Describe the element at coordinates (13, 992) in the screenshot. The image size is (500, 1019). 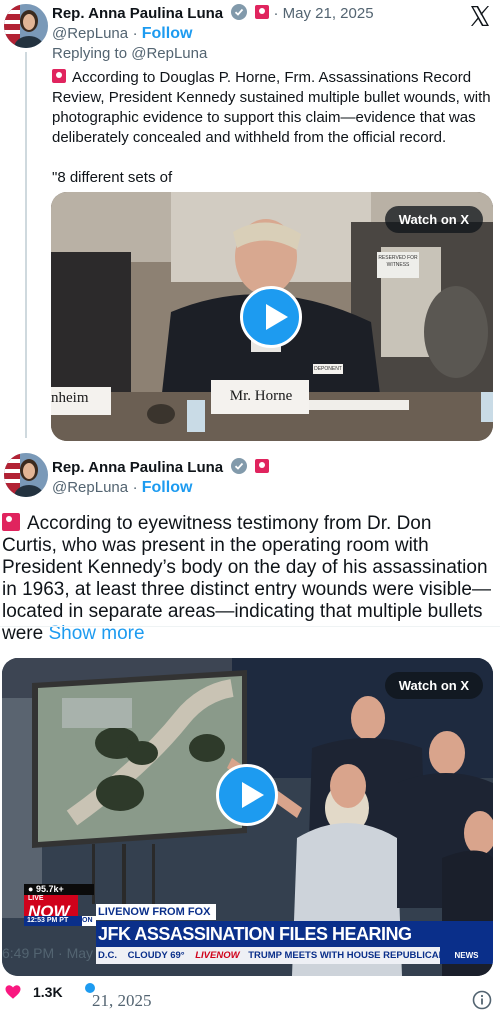
I see `heart-icon` at that location.